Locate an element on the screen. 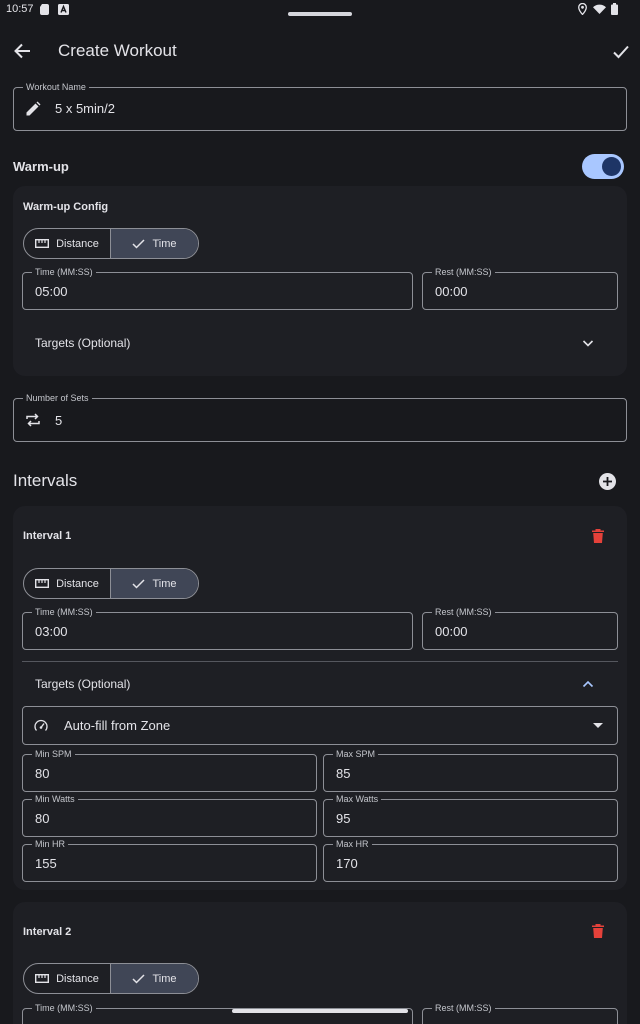 The image size is (640, 1024). repeat-icon is located at coordinates (33, 420).